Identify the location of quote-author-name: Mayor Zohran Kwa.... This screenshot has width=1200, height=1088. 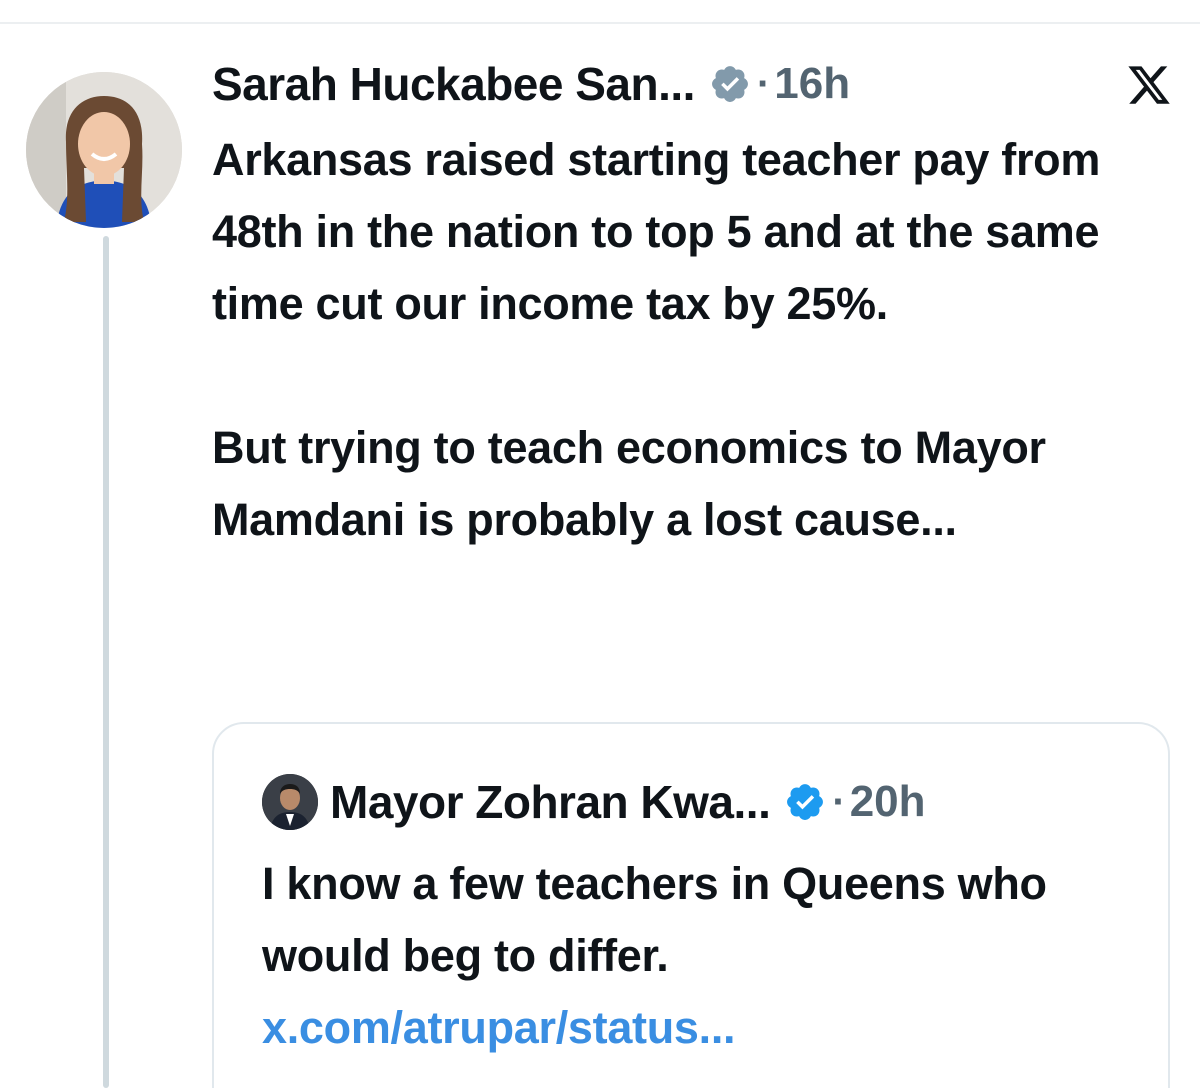
(550, 802).